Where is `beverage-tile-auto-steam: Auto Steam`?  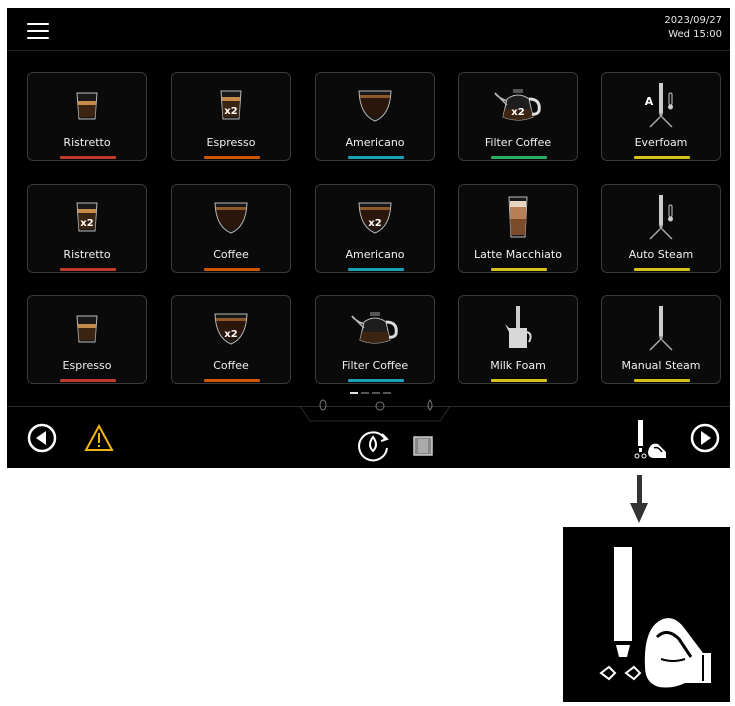
beverage-tile-auto-steam: Auto Steam is located at coordinates (661, 228).